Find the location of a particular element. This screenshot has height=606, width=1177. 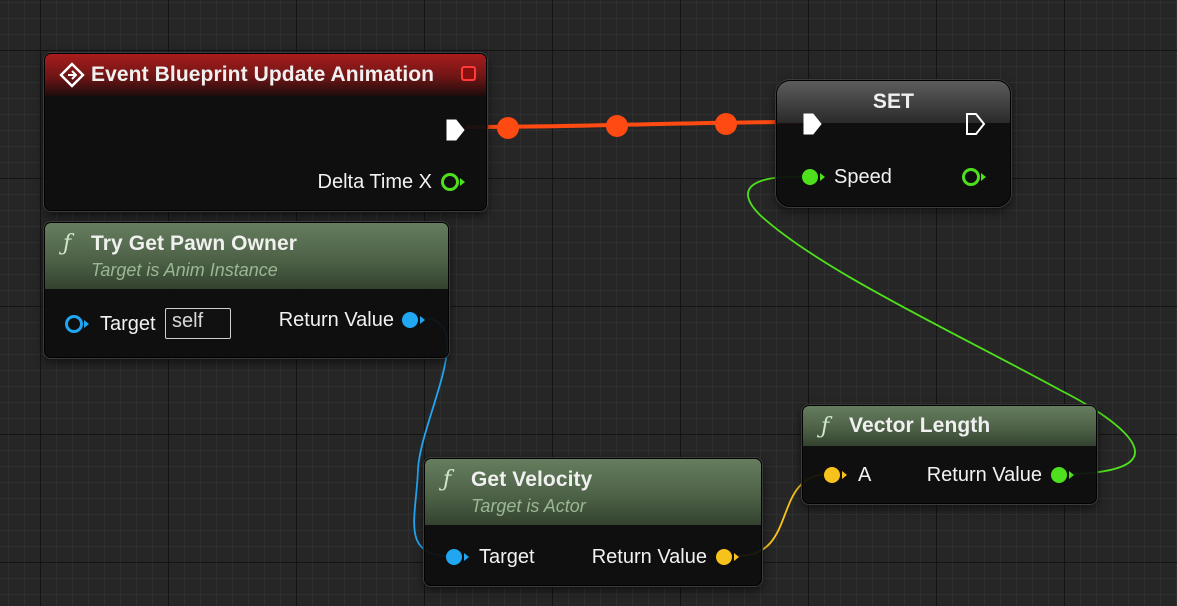

vector-length-a-pin is located at coordinates (835, 475).